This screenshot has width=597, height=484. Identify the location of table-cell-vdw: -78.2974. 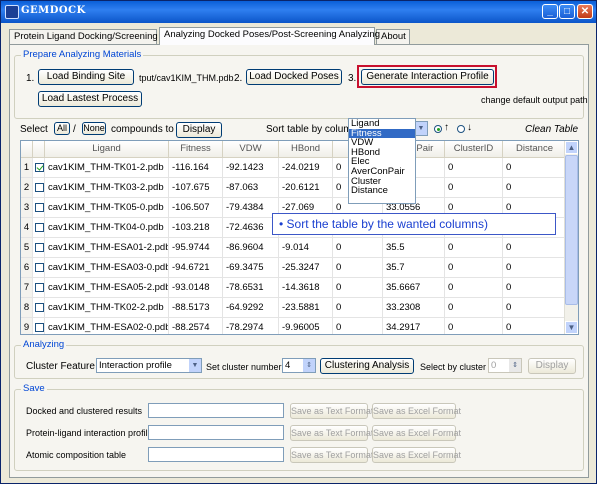
(251, 326).